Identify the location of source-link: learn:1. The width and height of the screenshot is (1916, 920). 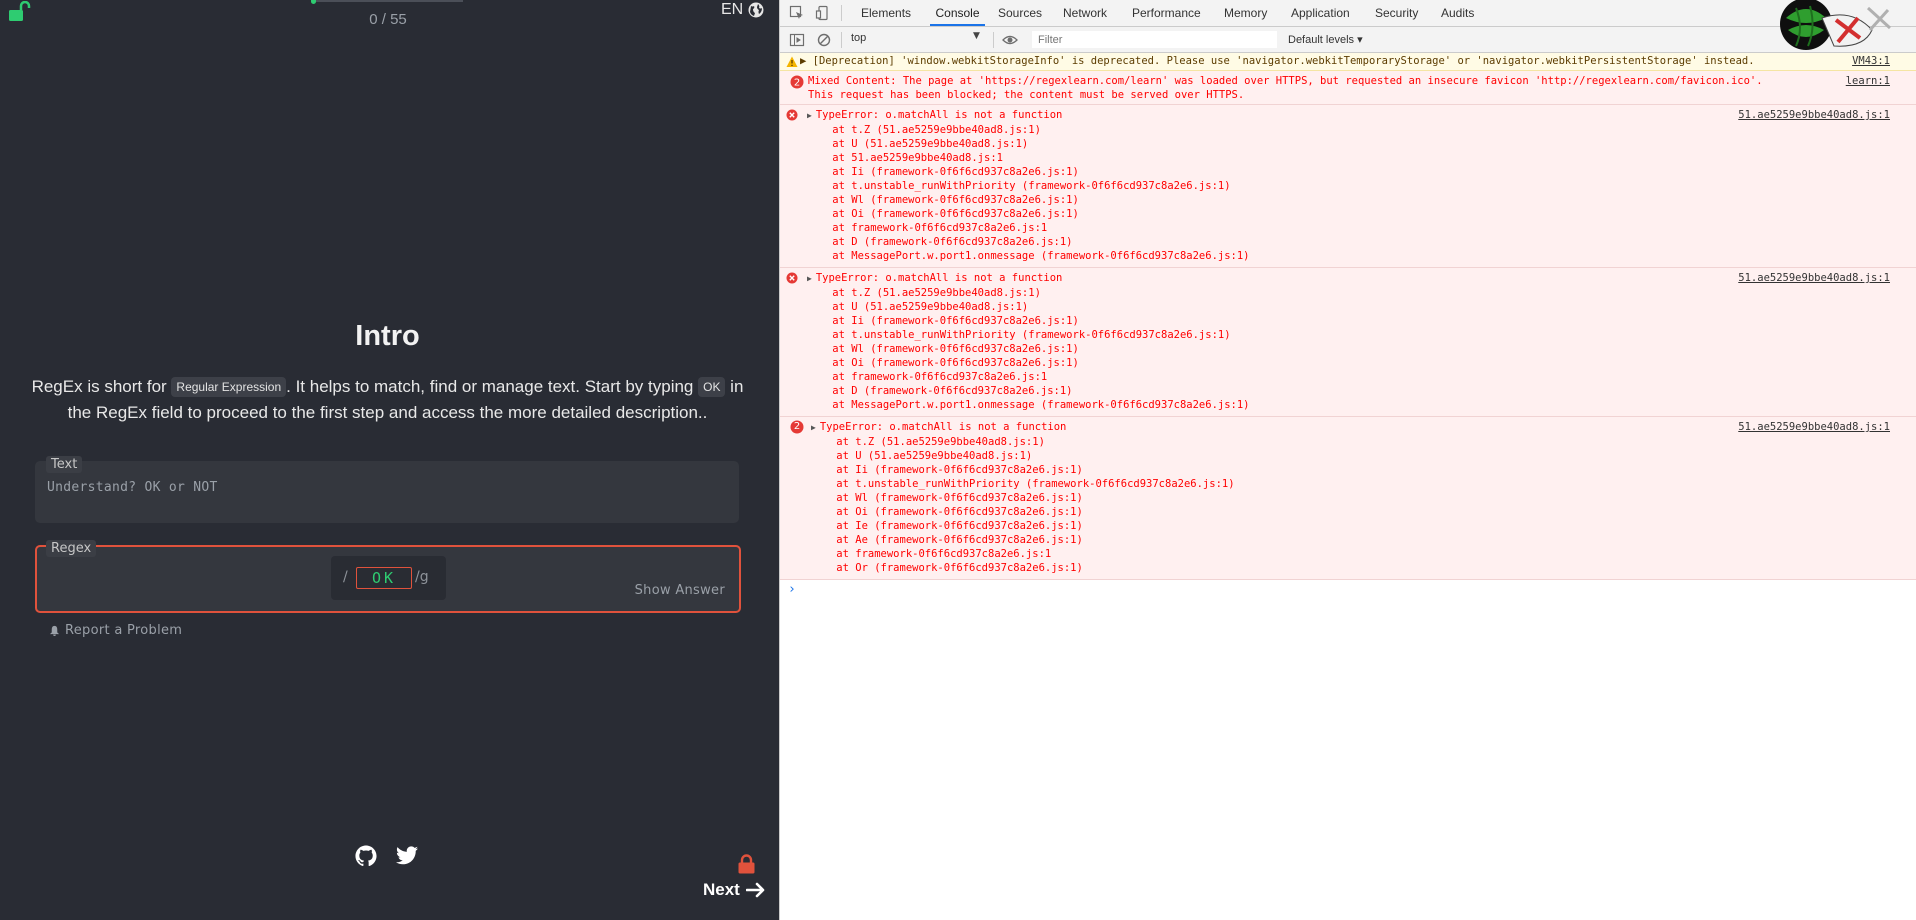
(1868, 81).